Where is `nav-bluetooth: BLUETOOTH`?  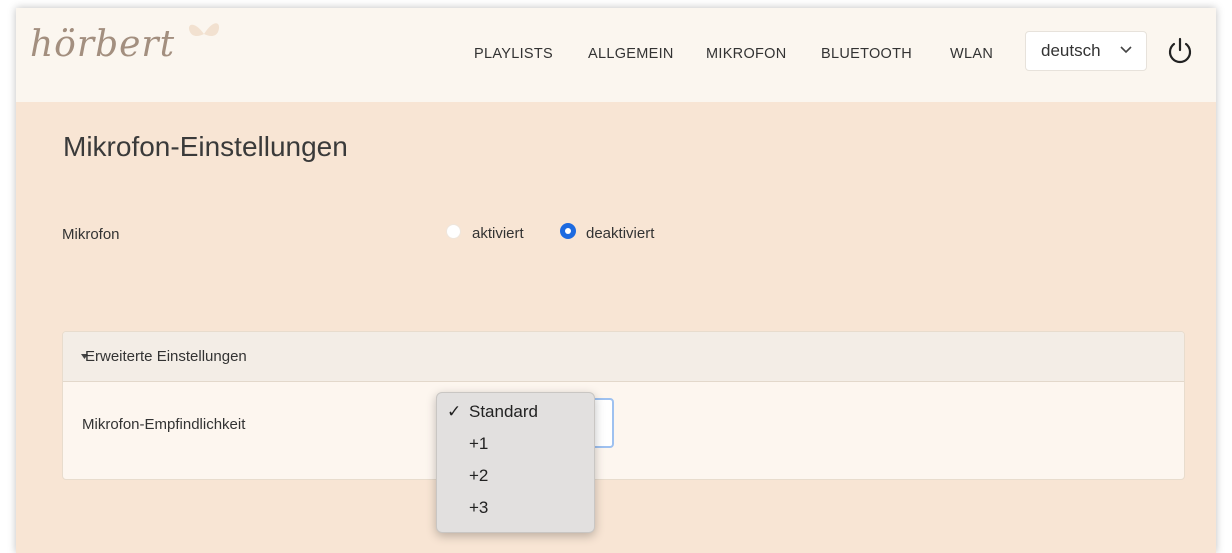
nav-bluetooth: BLUETOOTH is located at coordinates (866, 54).